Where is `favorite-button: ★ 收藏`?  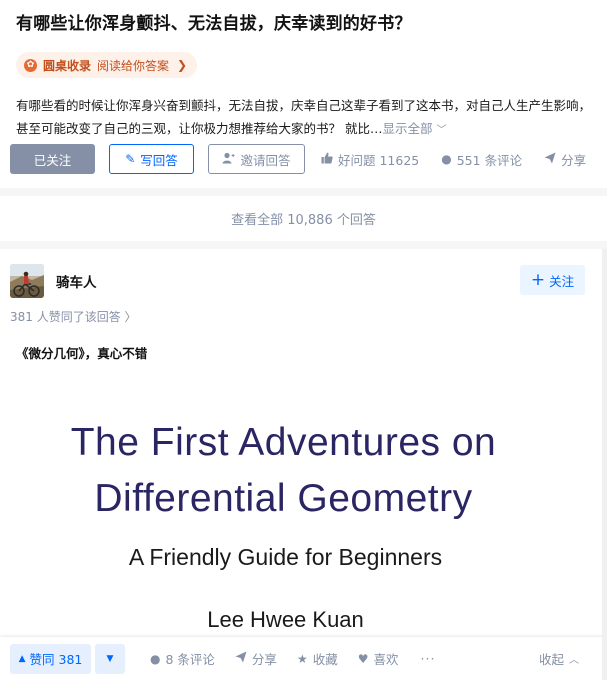 favorite-button: ★ 收藏 is located at coordinates (317, 658).